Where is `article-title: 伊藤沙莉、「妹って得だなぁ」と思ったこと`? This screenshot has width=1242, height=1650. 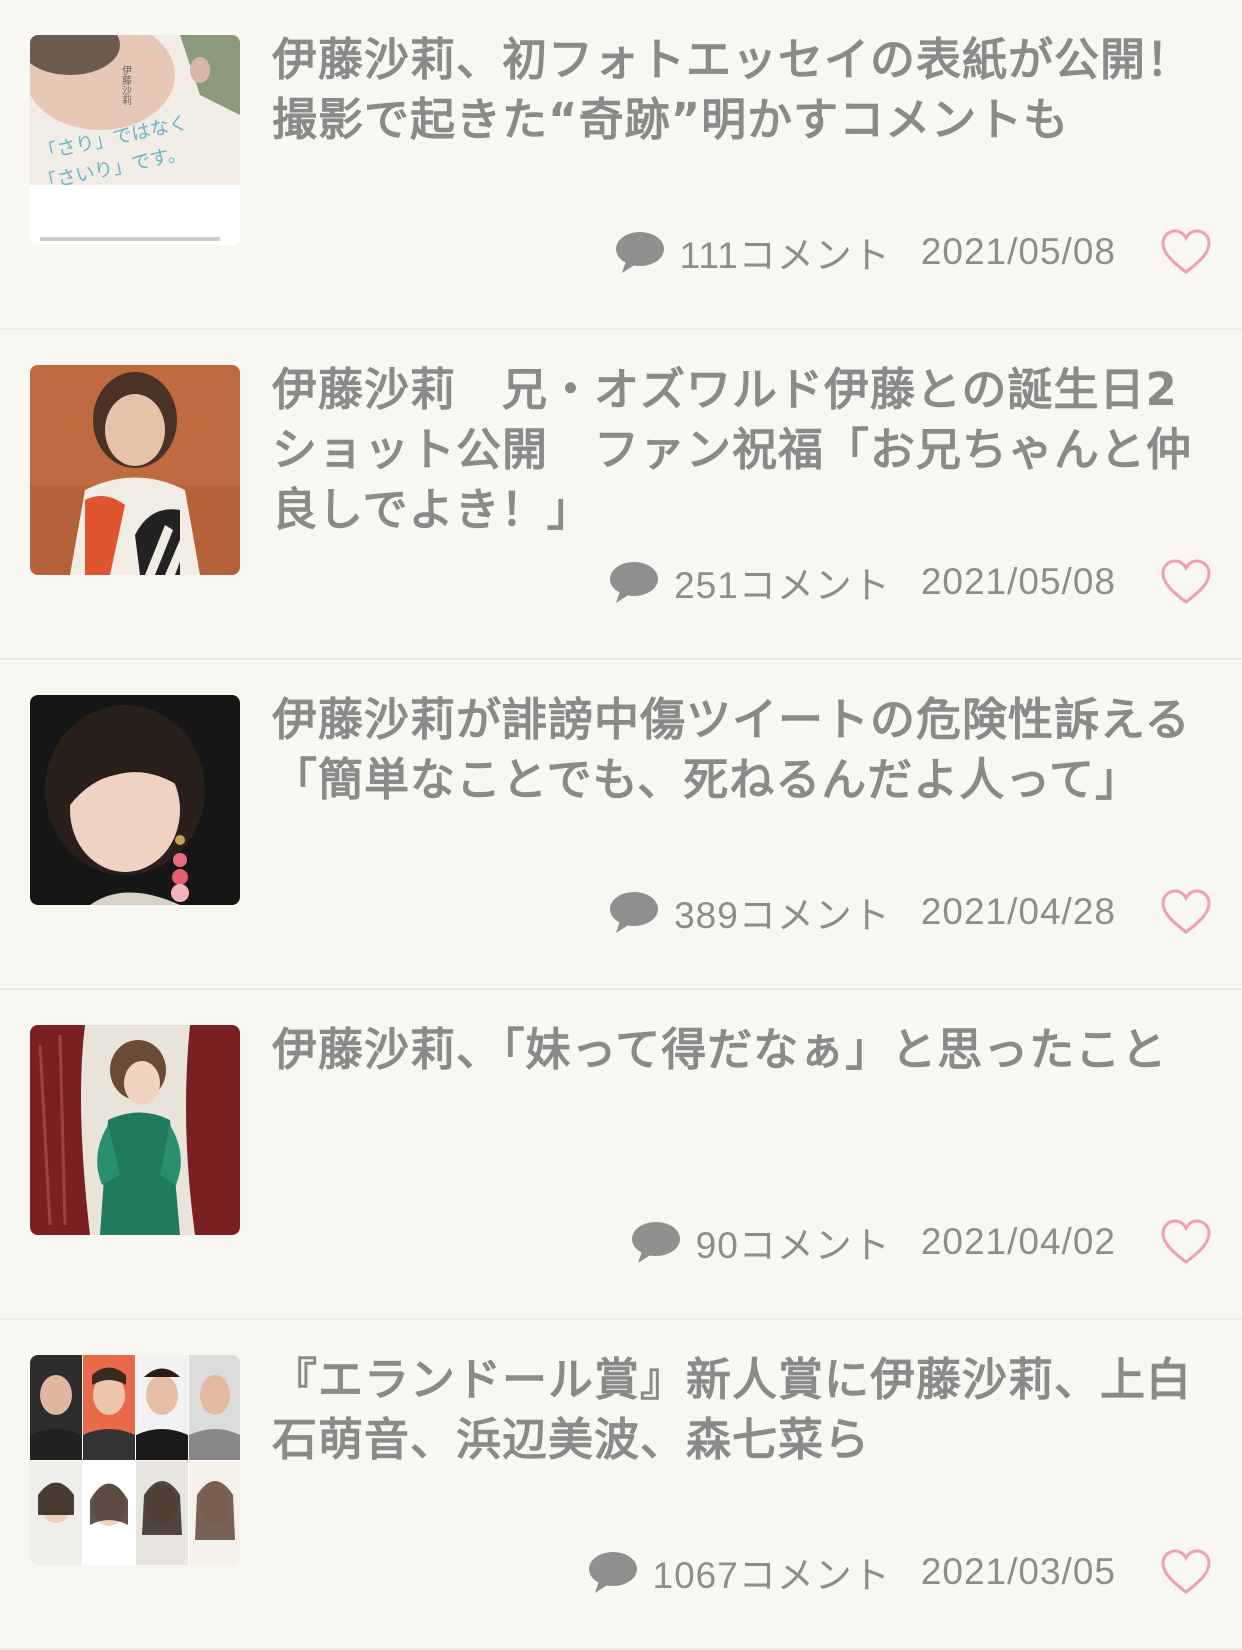
article-title: 伊藤沙莉、「妹って得だなぁ」と思ったこと is located at coordinates (742, 1050).